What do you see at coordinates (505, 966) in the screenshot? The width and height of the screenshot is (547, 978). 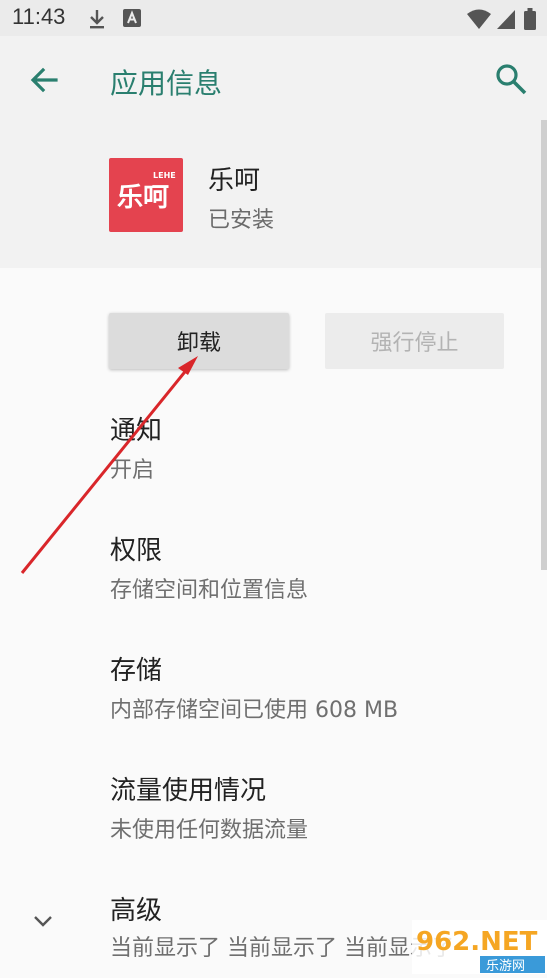 I see `watermark-subtext: 乐游网` at bounding box center [505, 966].